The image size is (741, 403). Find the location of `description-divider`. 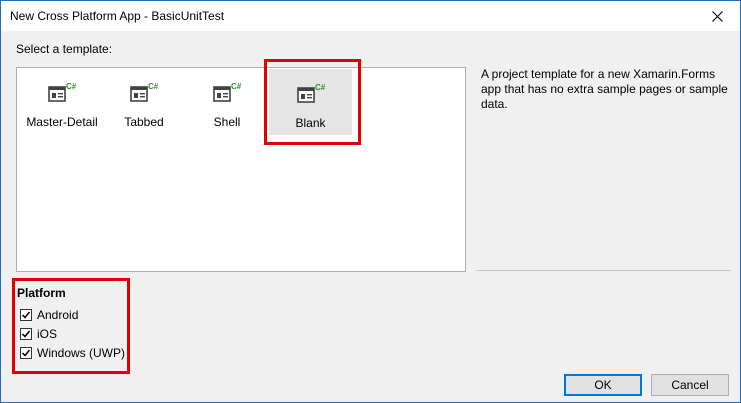

description-divider is located at coordinates (603, 270).